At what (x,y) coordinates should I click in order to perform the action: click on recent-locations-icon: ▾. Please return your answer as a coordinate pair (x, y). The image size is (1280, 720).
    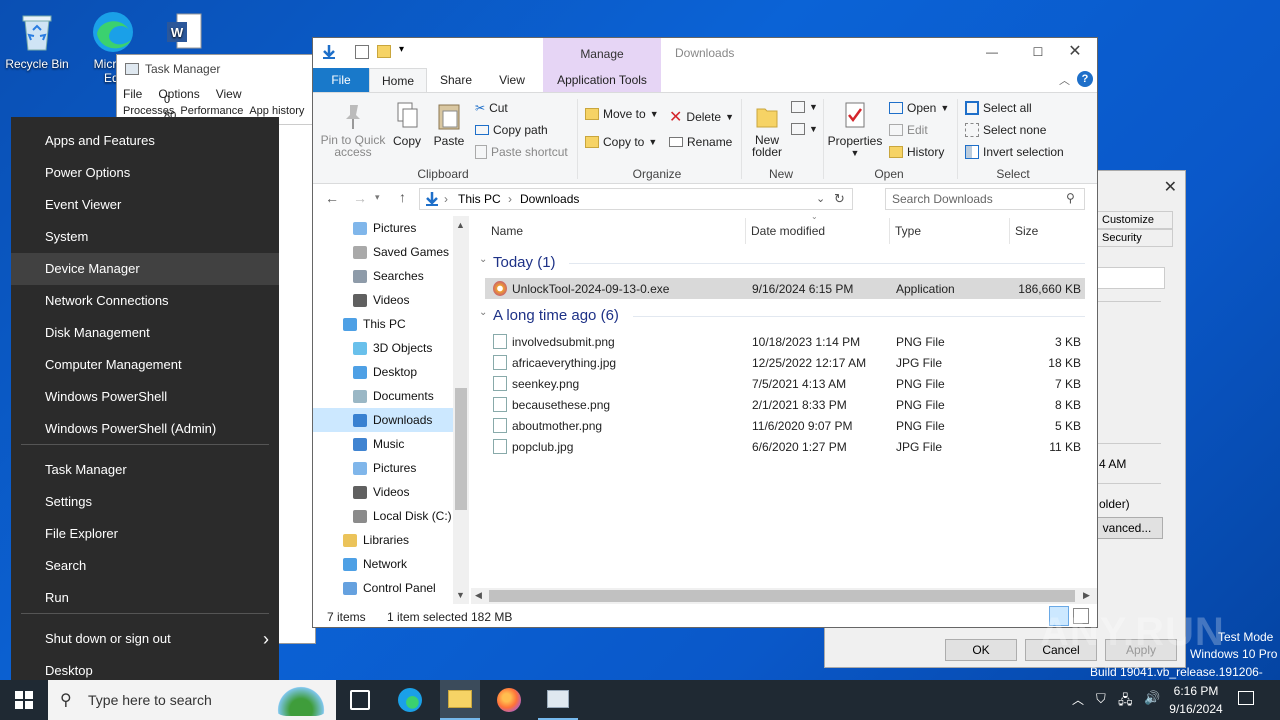
    Looking at the image, I should click on (377, 197).